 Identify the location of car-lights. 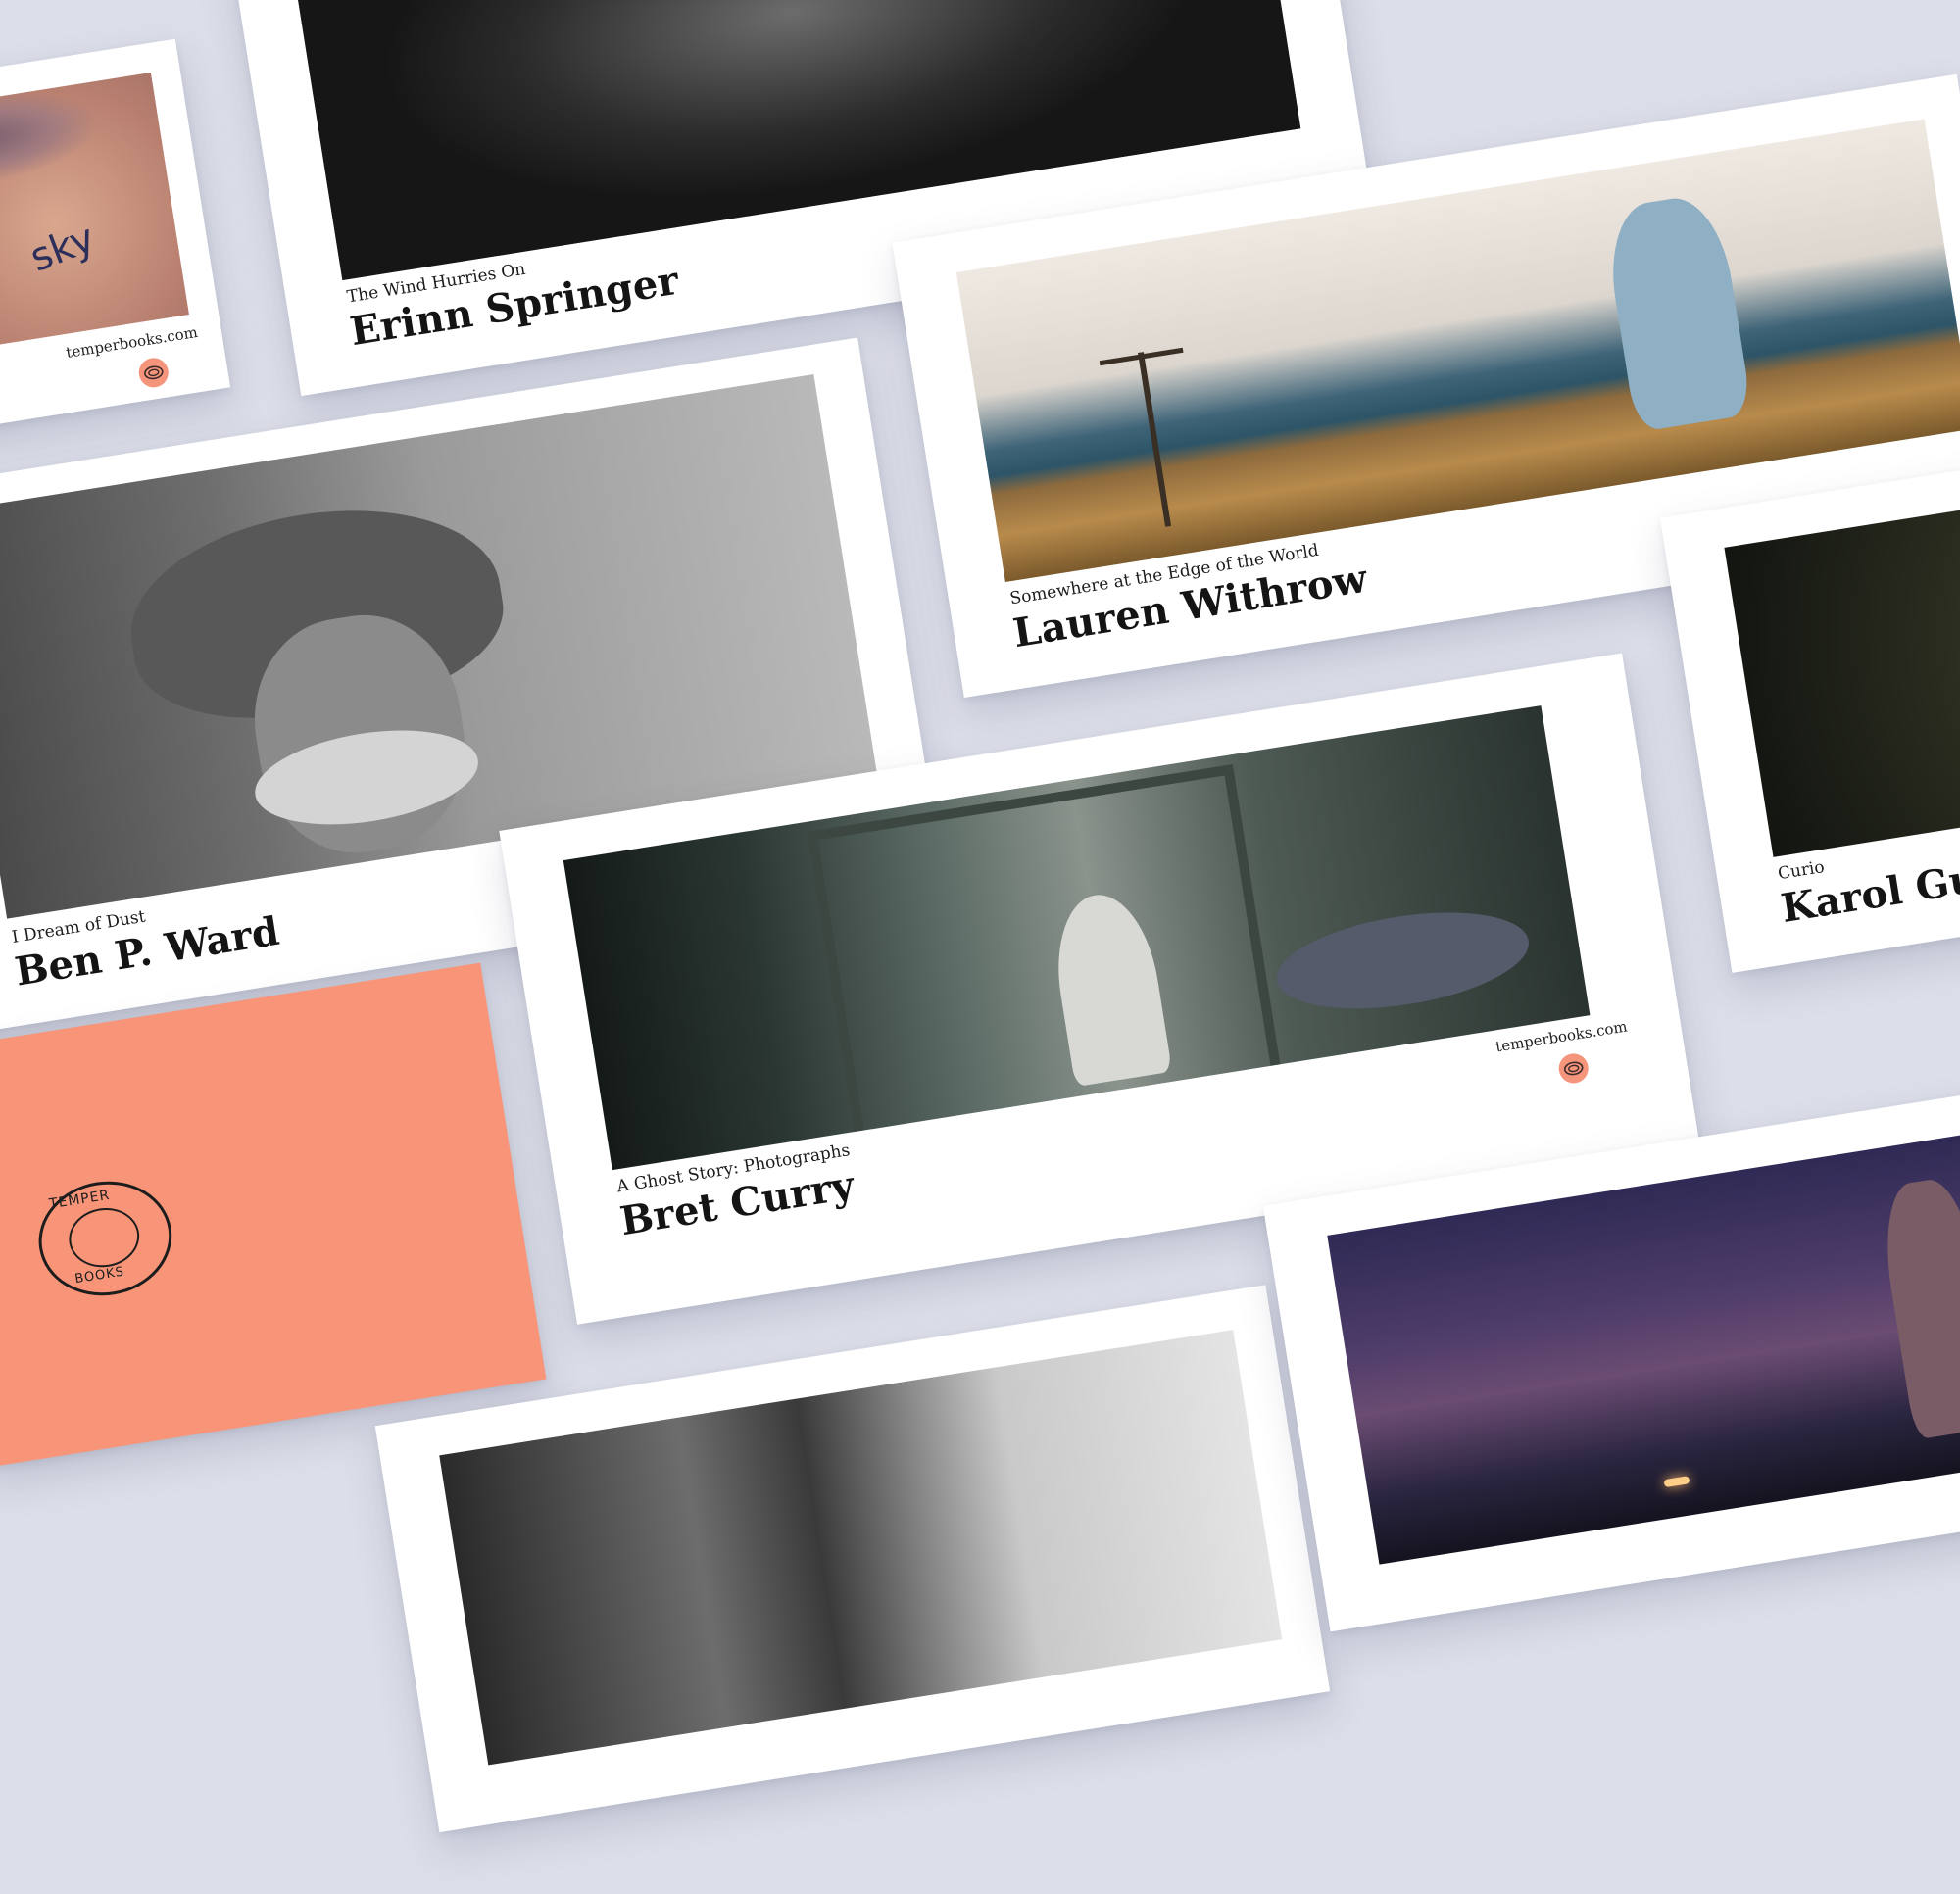
(1676, 1482).